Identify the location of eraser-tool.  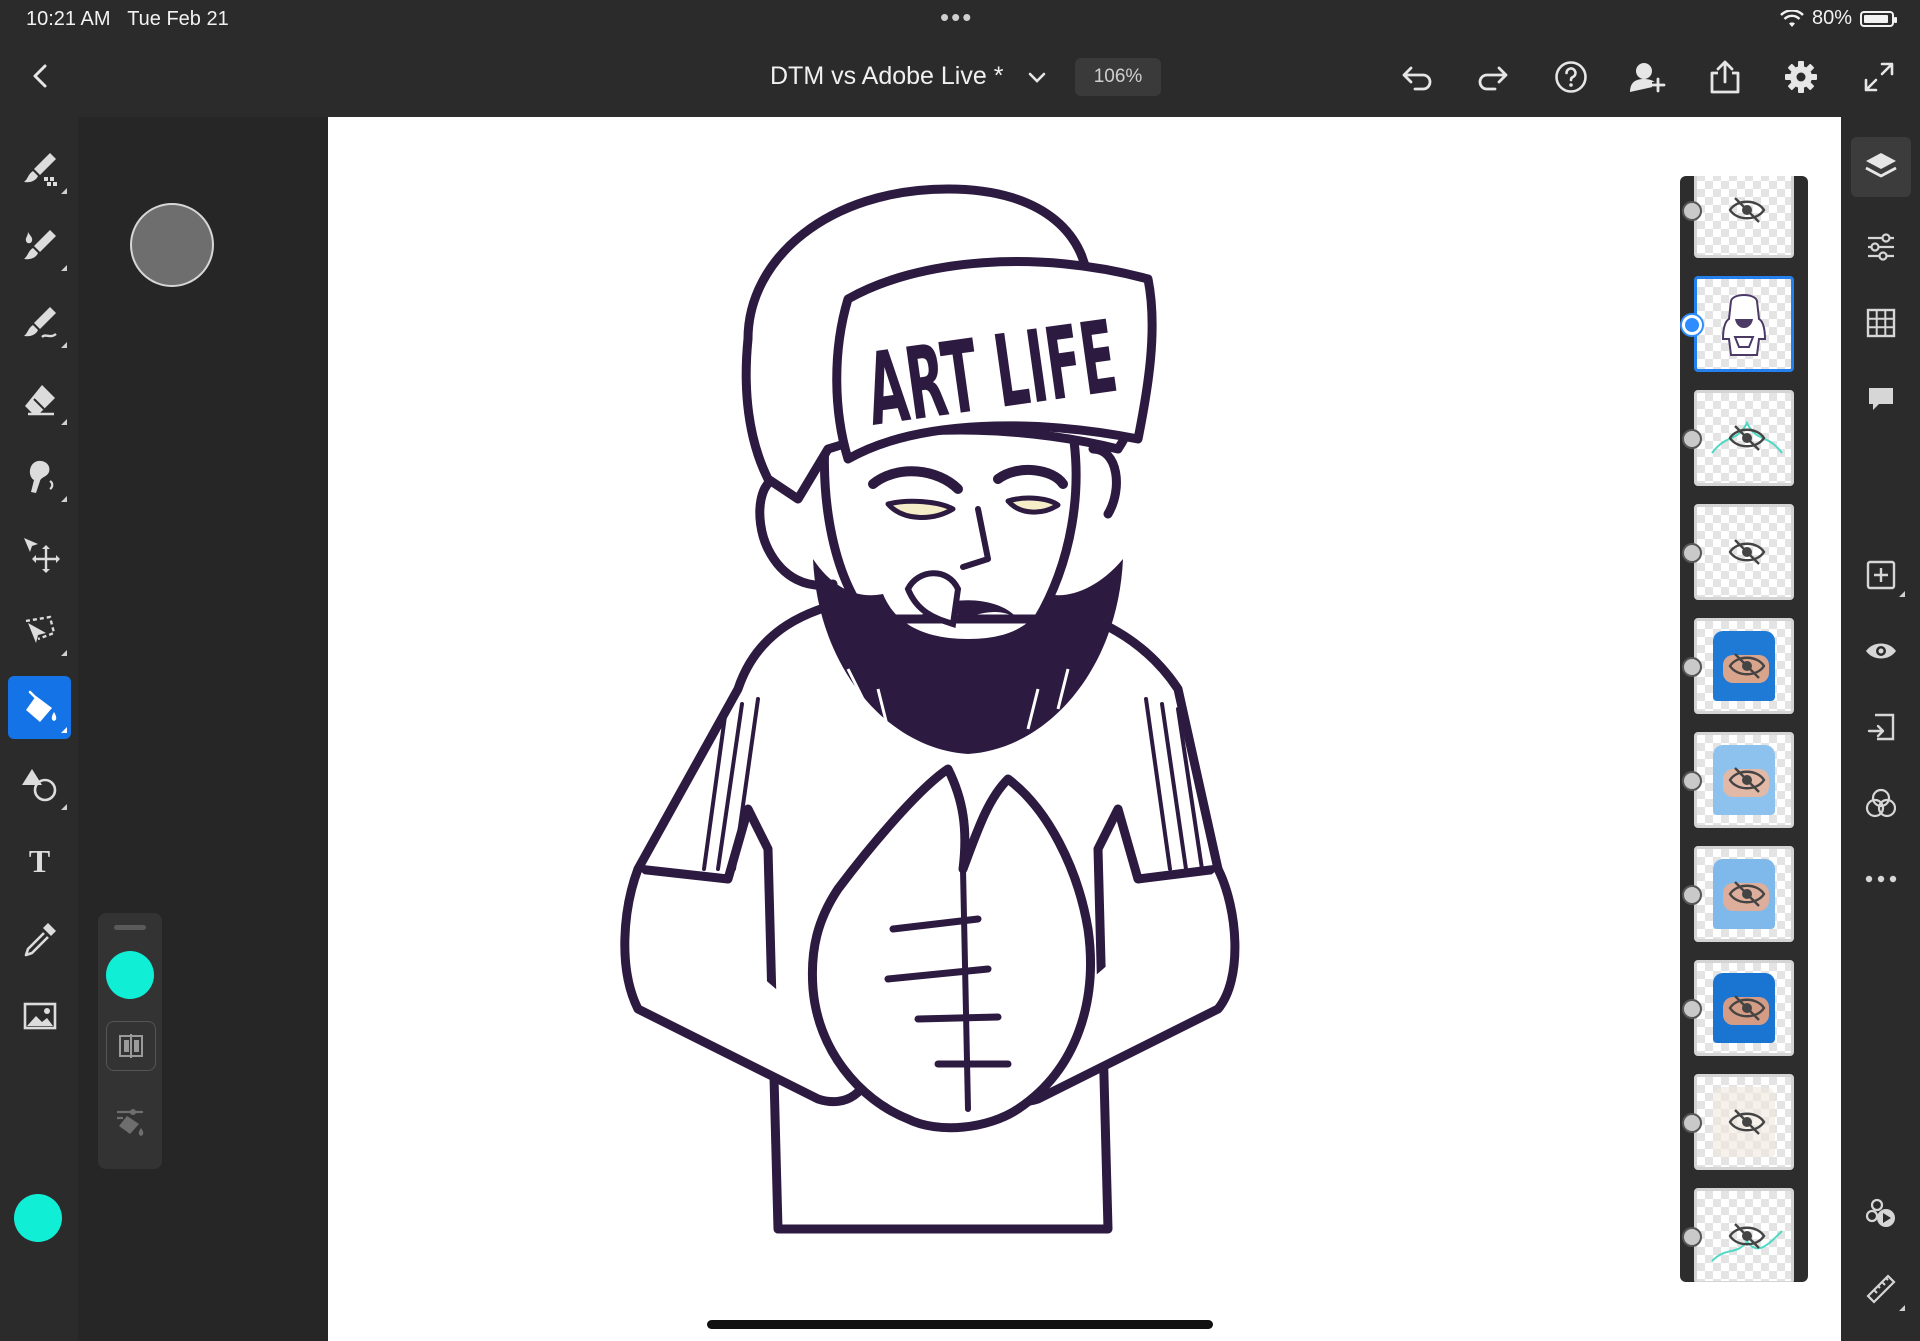
(39, 399).